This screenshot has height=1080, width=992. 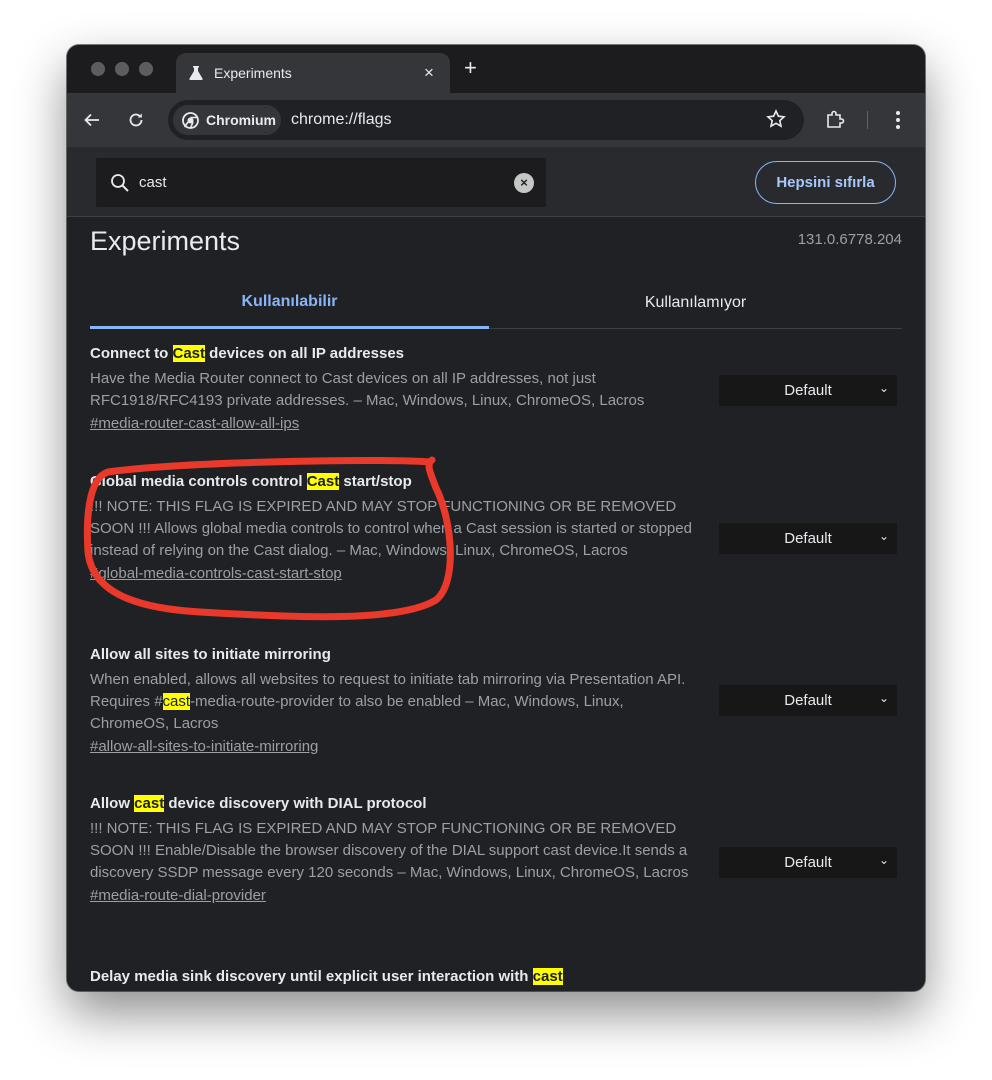 I want to click on address-bar: Chromium chrome://flags, so click(x=486, y=120).